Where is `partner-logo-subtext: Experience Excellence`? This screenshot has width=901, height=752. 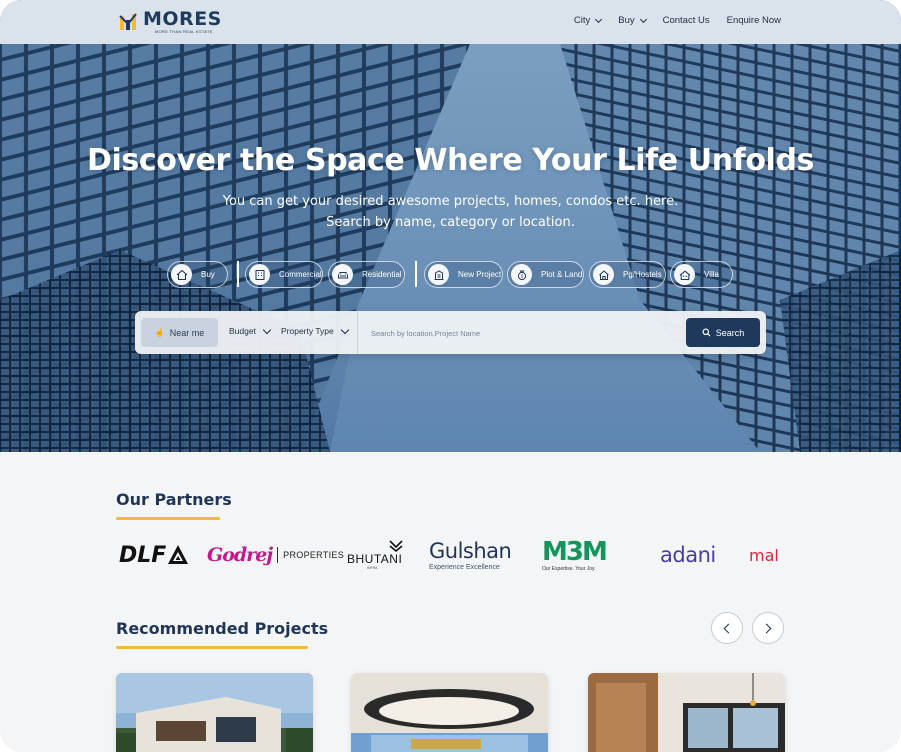 partner-logo-subtext: Experience Excellence is located at coordinates (464, 567).